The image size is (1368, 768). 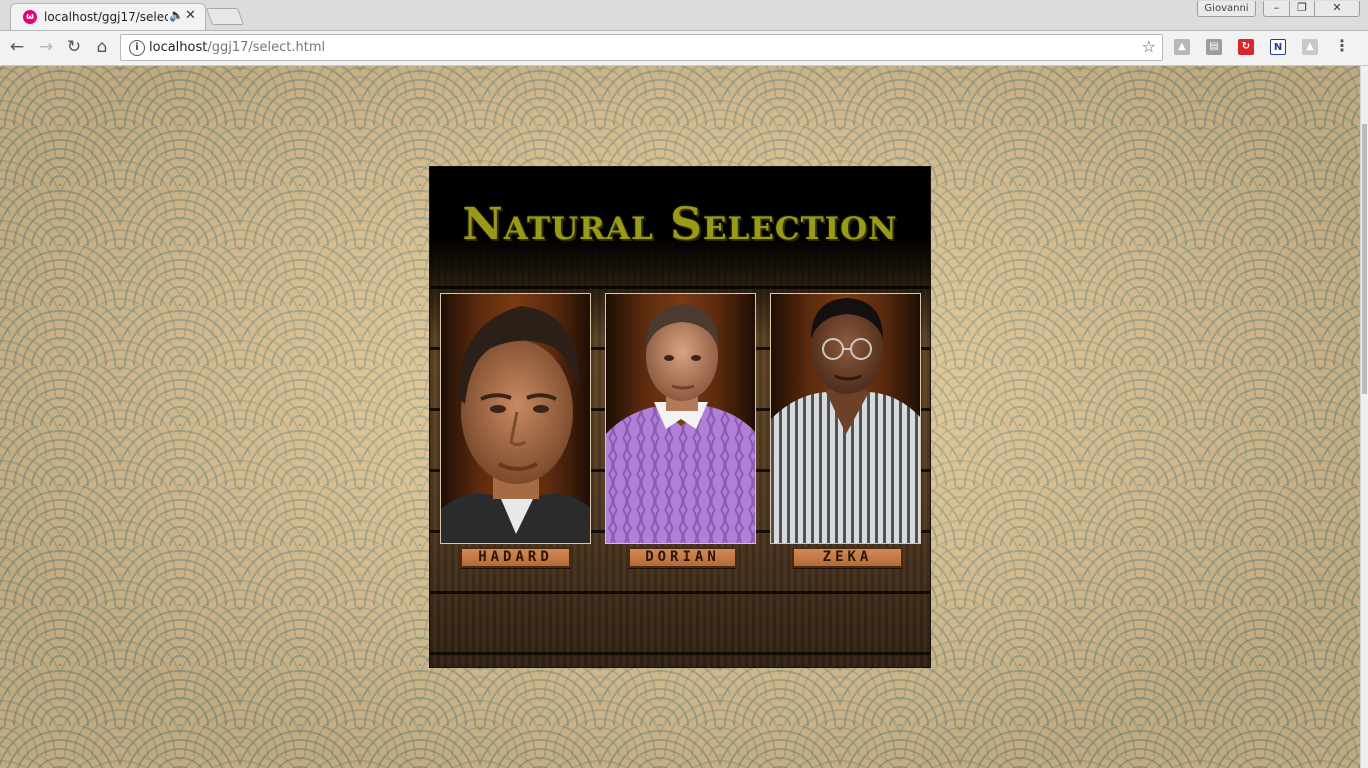 I want to click on scrollbar-thumb, so click(x=1364, y=259).